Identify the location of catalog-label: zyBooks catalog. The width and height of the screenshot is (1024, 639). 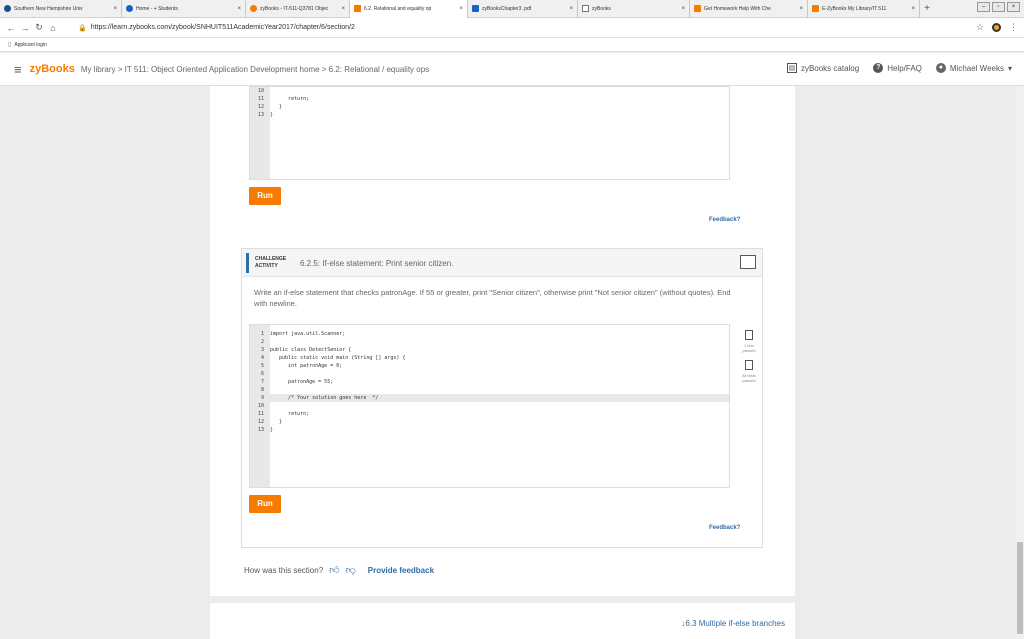
(830, 68).